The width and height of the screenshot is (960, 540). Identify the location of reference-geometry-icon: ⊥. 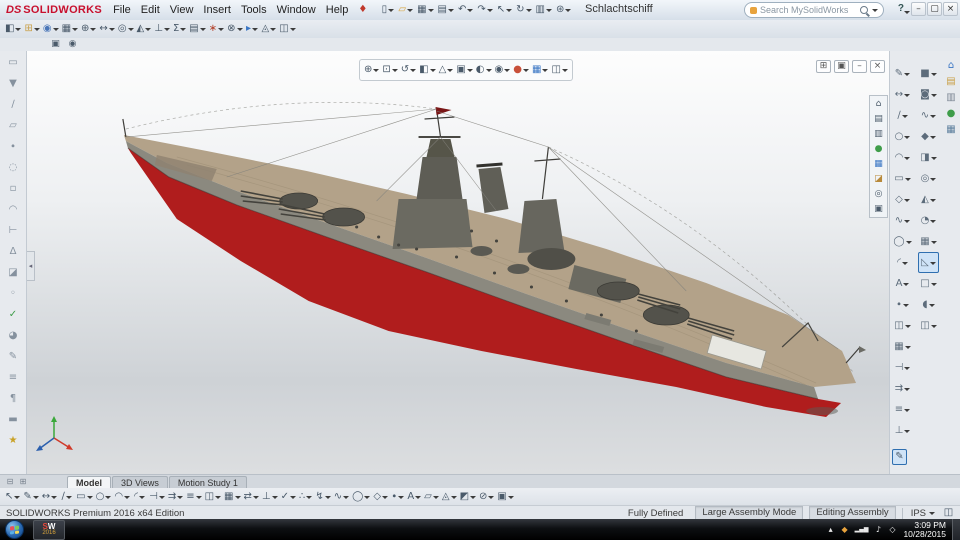
(162, 29).